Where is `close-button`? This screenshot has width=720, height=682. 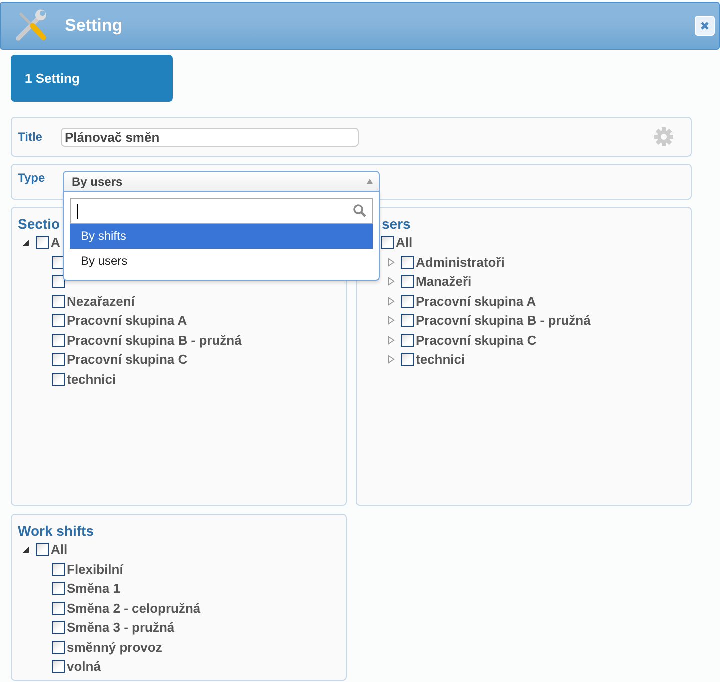
close-button is located at coordinates (705, 26).